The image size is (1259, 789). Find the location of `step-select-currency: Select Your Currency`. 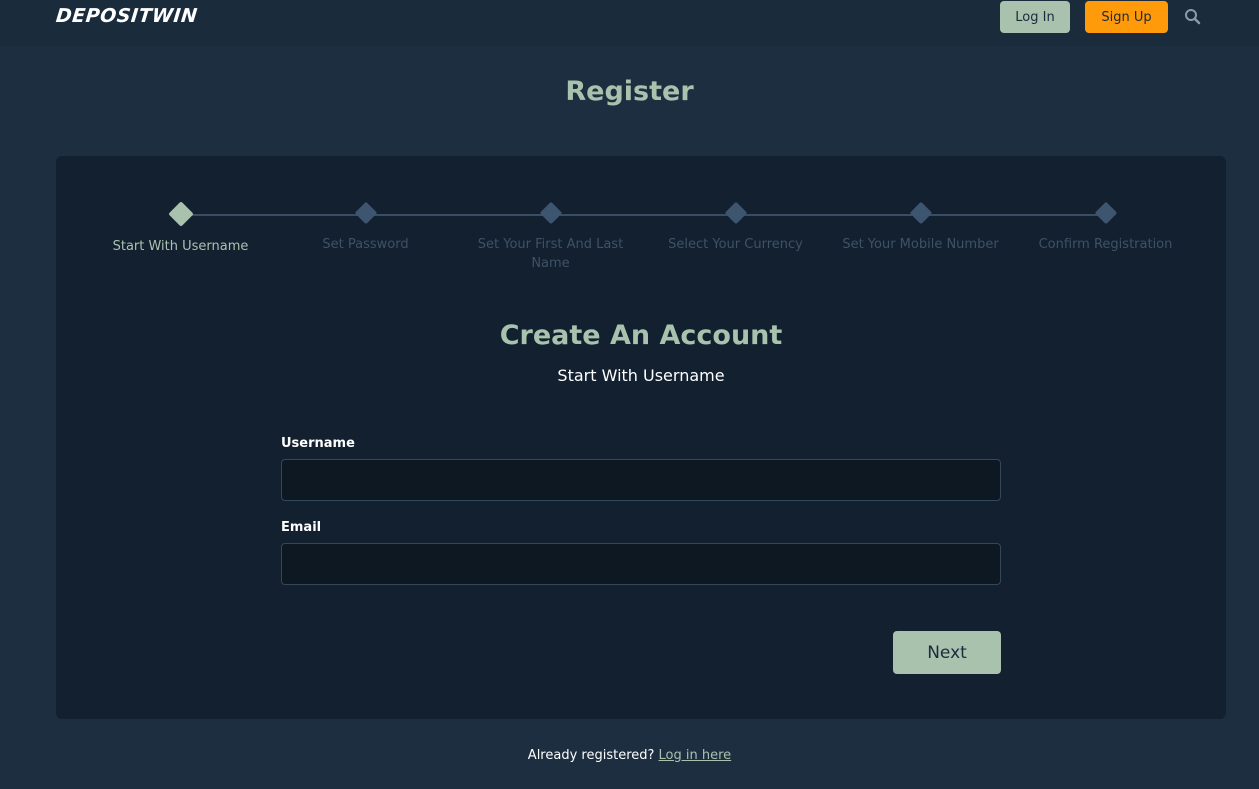

step-select-currency: Select Your Currency is located at coordinates (735, 227).